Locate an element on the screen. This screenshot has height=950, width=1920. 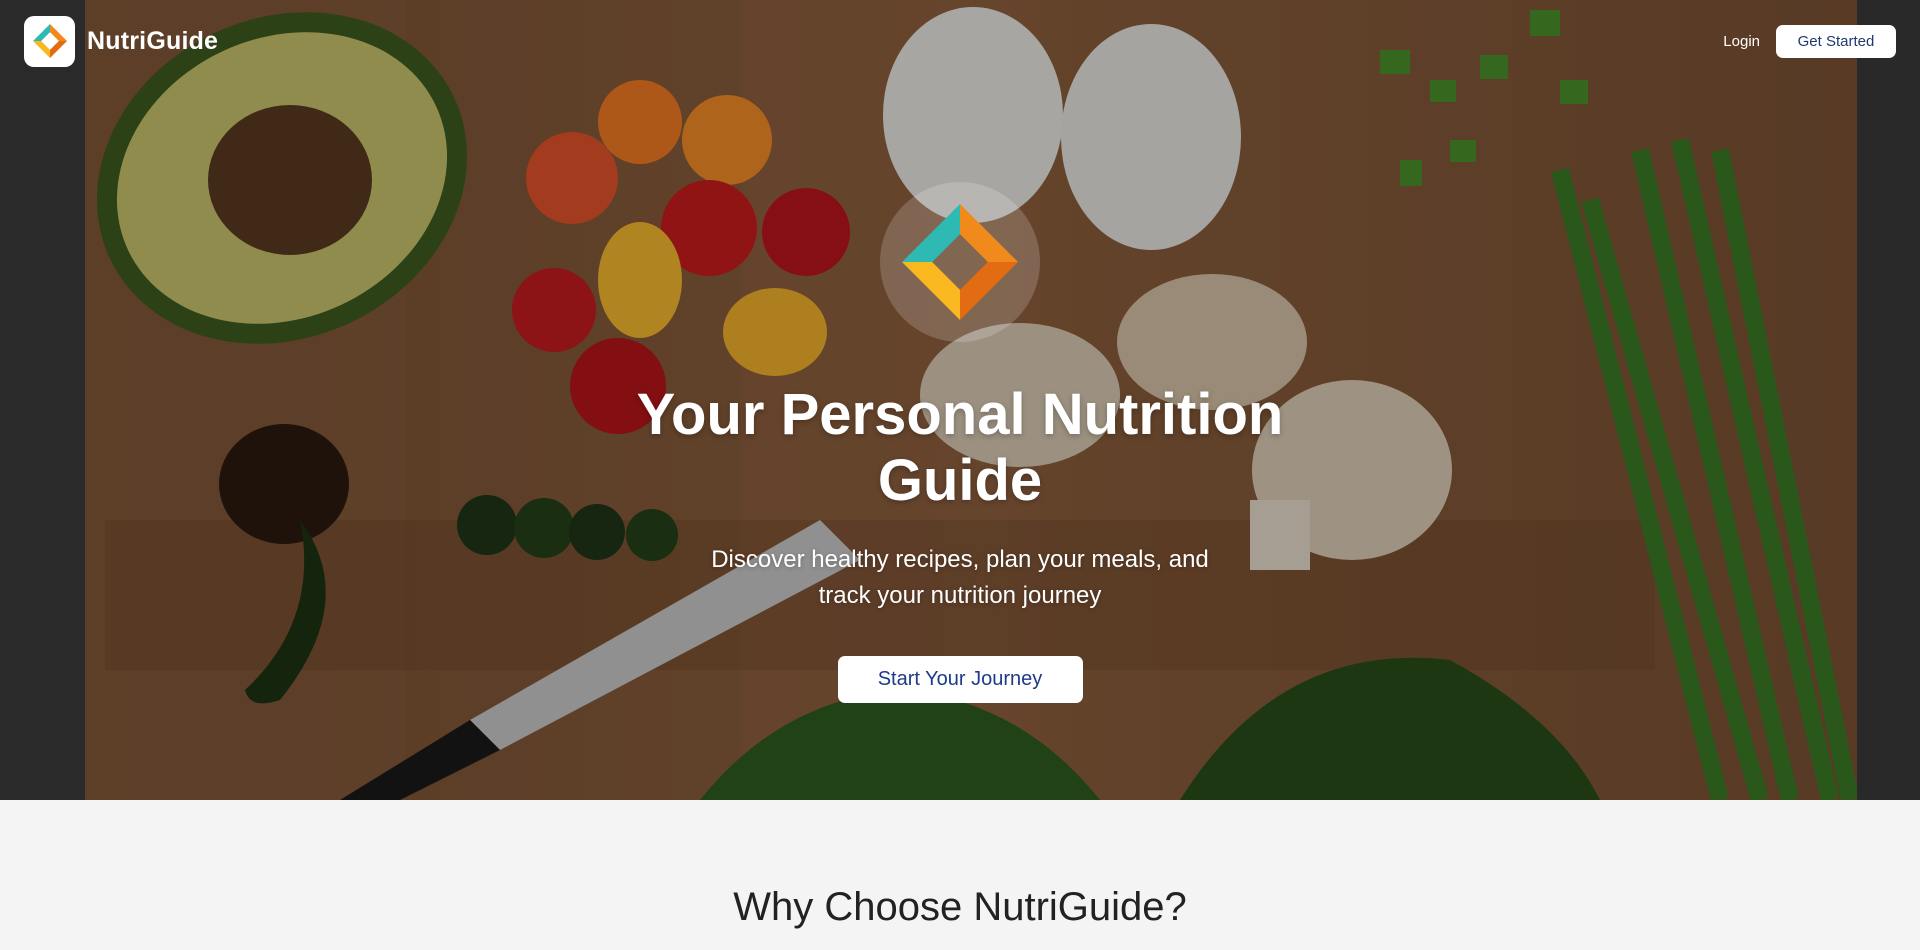
start-journey-button: Start Your Journey is located at coordinates (960, 679).